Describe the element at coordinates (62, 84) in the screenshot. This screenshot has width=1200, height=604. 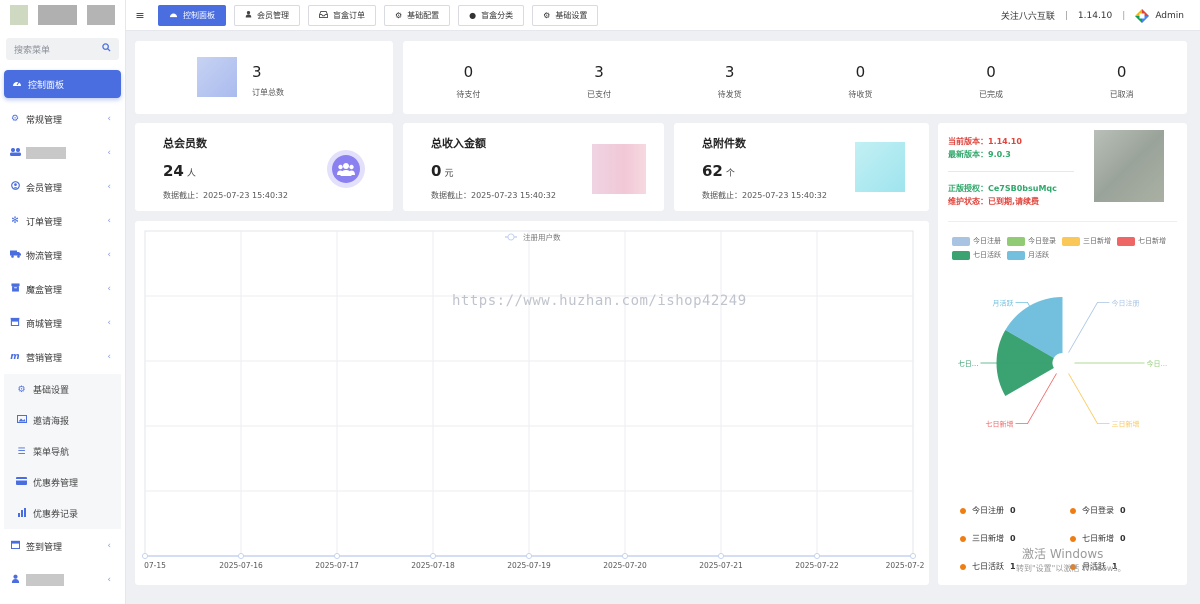
I see `sidebar-item-dashboard: 控制面板` at that location.